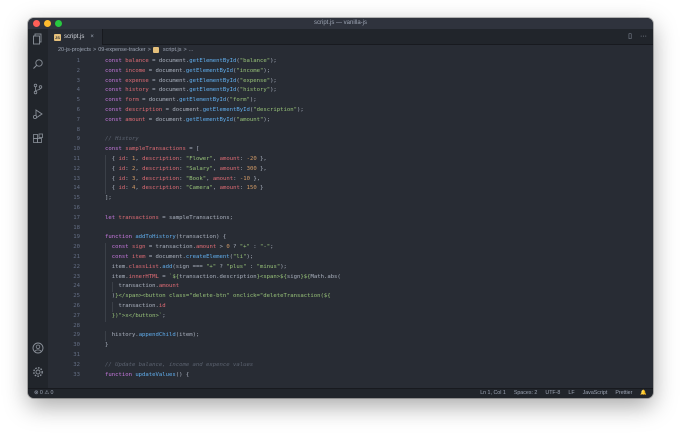  I want to click on code-line: 24 transaction.amount, so click(350, 287).